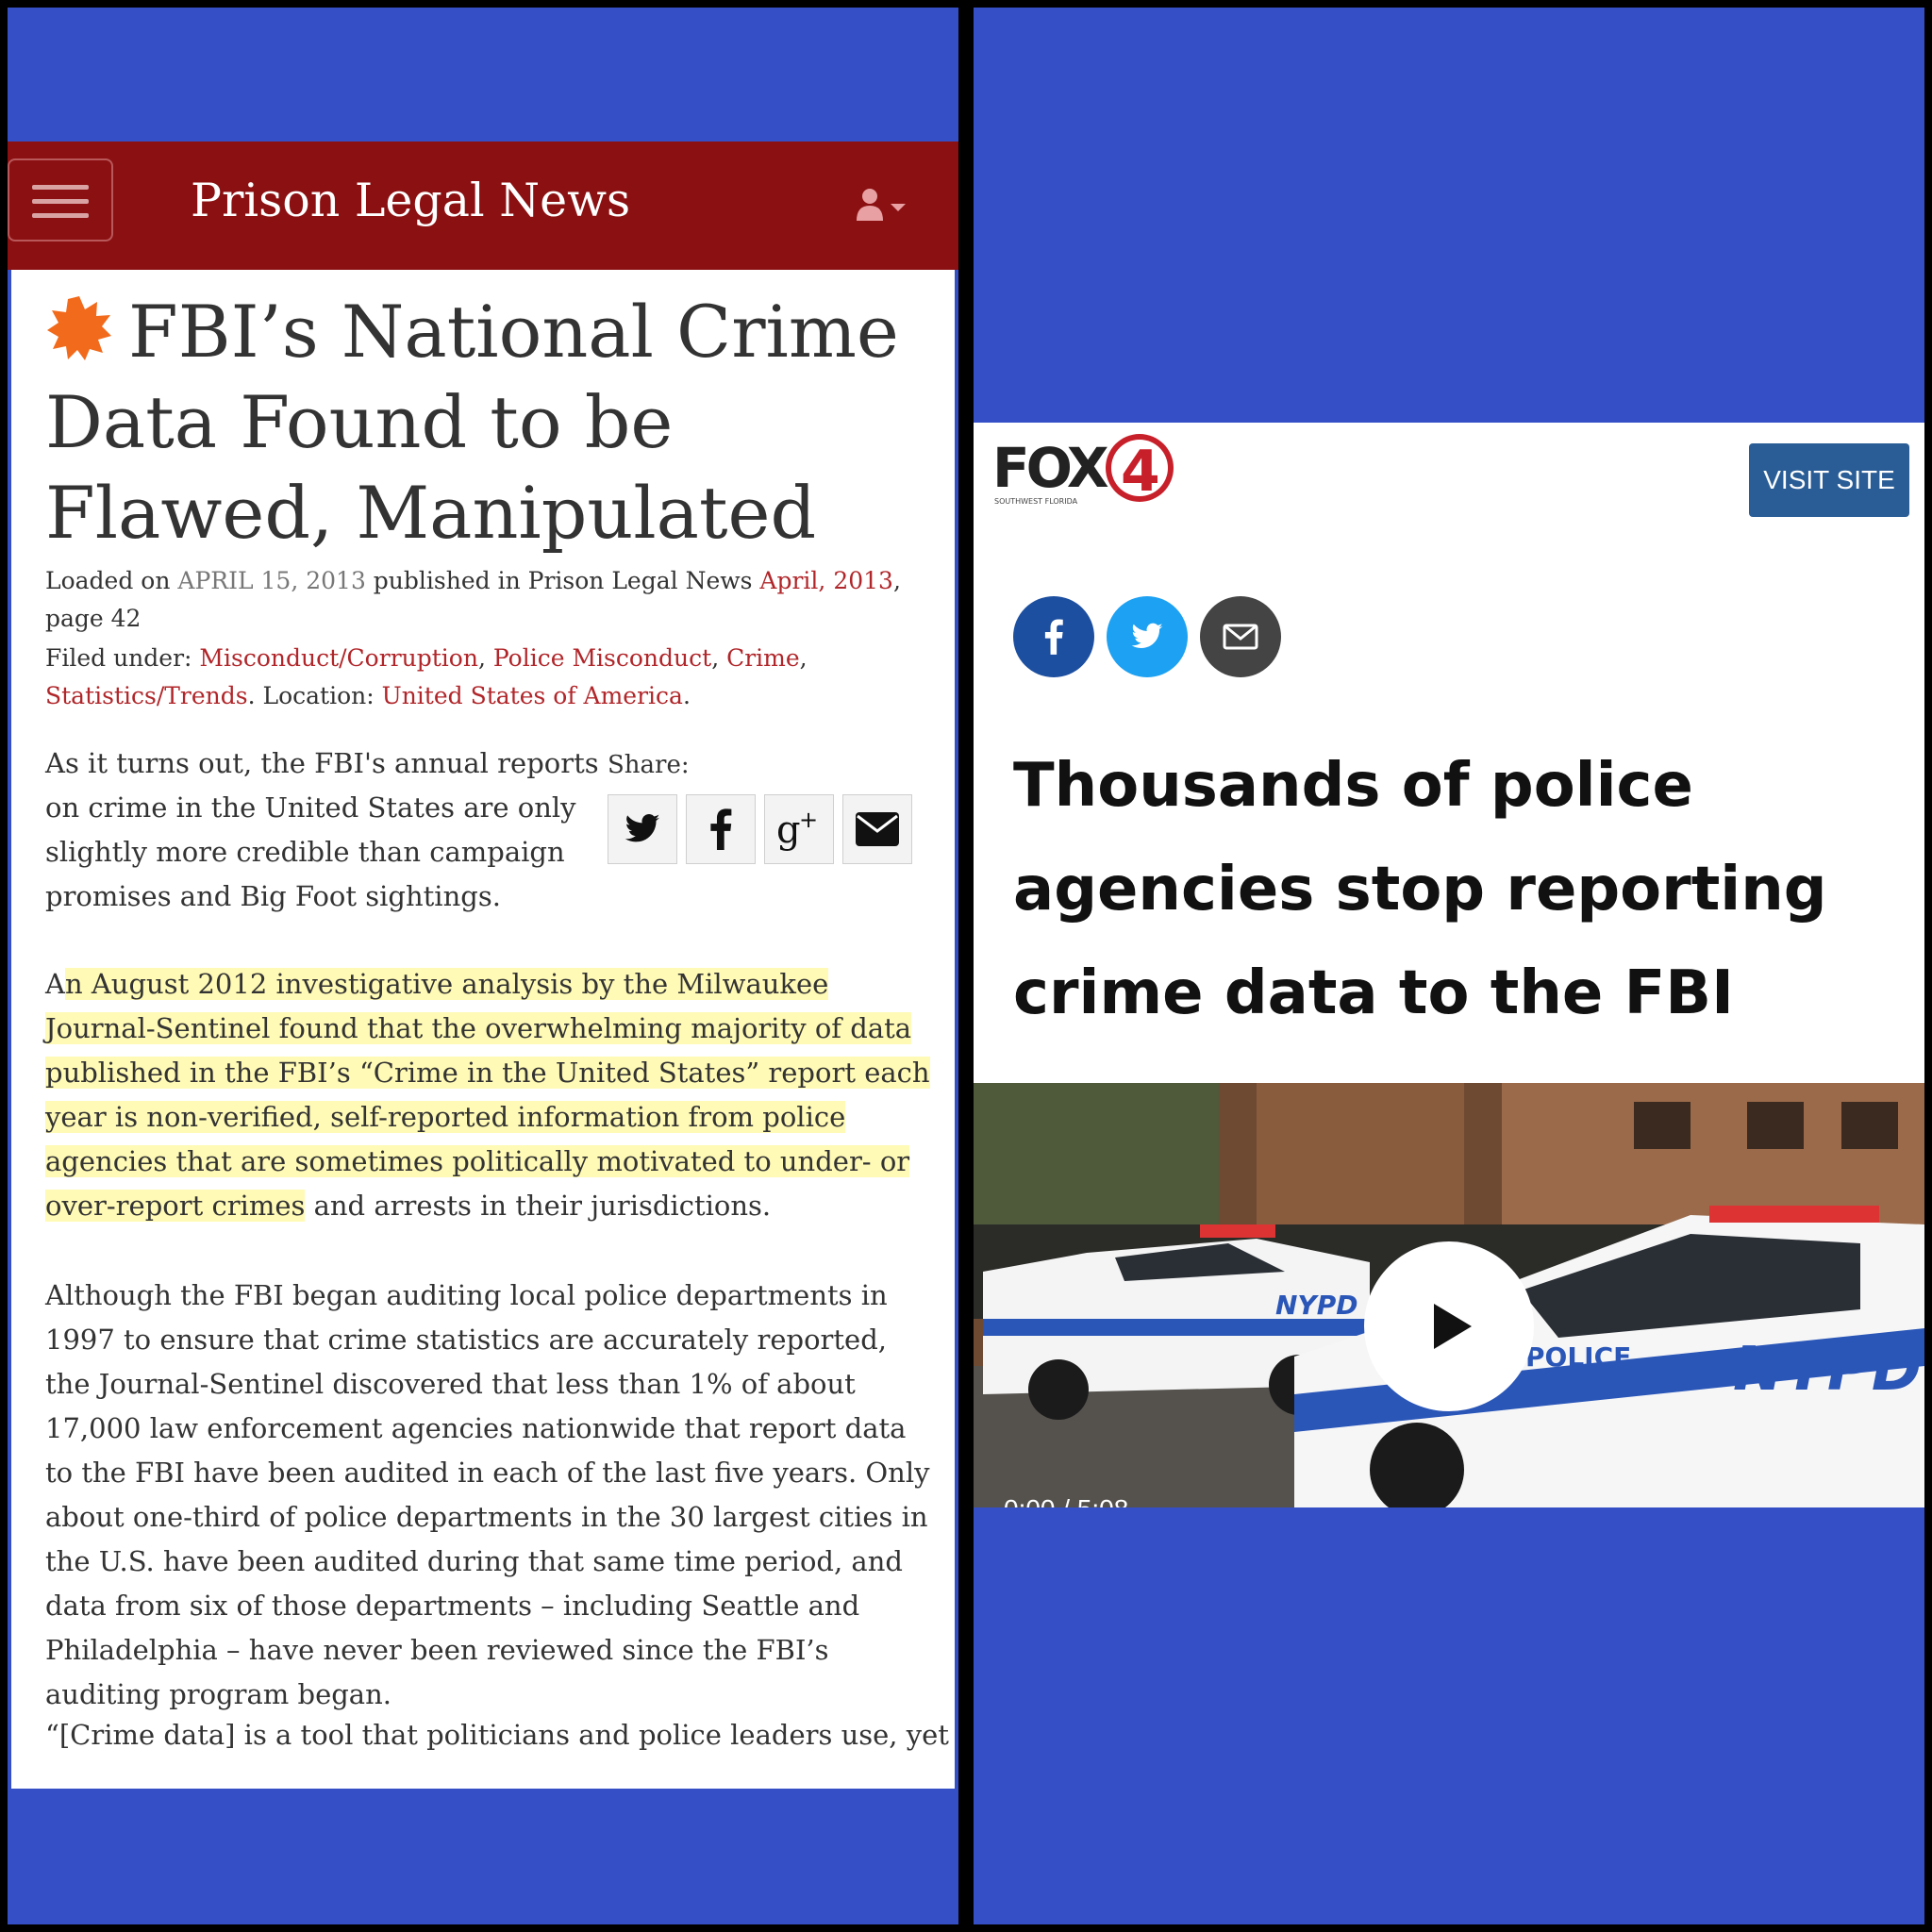  I want to click on car-label-right: NYPD, so click(1827, 1370).